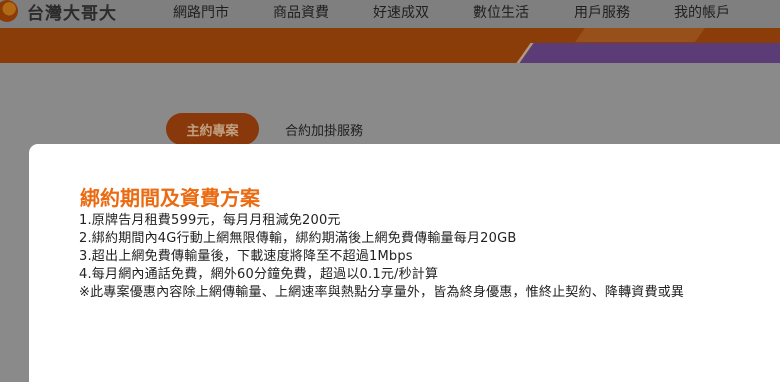  I want to click on plan-term-item: 3.超出上網免費傳輸量後，下載速度將降至不超過1Mbps, so click(246, 256).